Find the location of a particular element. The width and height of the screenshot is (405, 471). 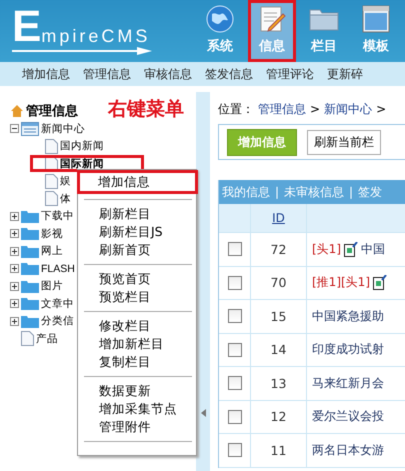

logo-text: mpireCMS is located at coordinates (95, 36).